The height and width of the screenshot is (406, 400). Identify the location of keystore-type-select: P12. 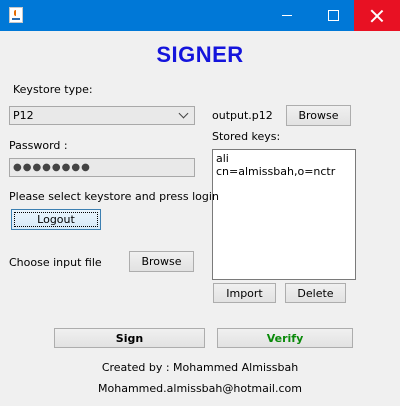
(102, 115).